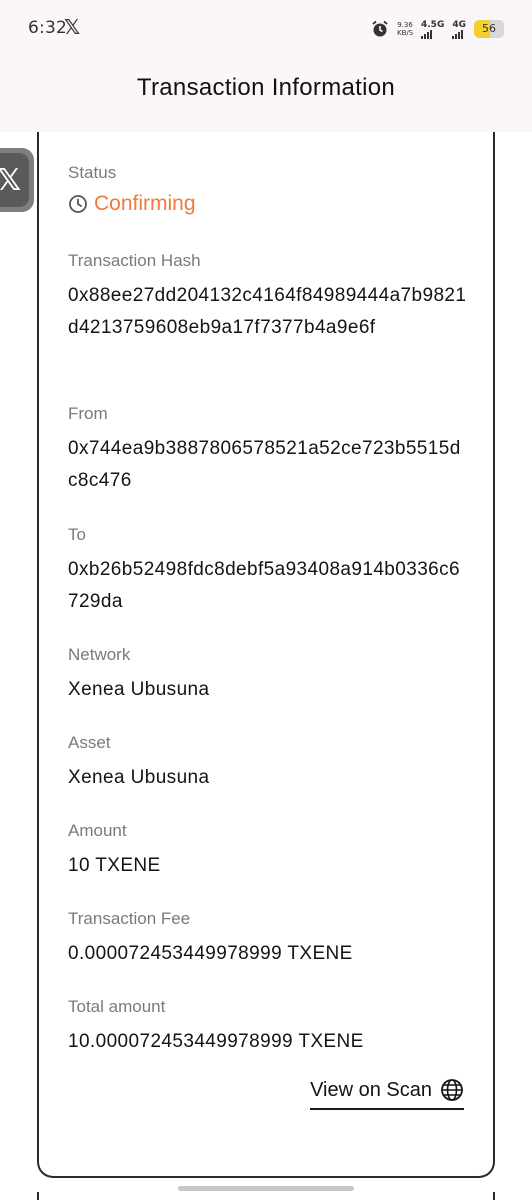  I want to click on card-edge-right, so click(494, 1196).